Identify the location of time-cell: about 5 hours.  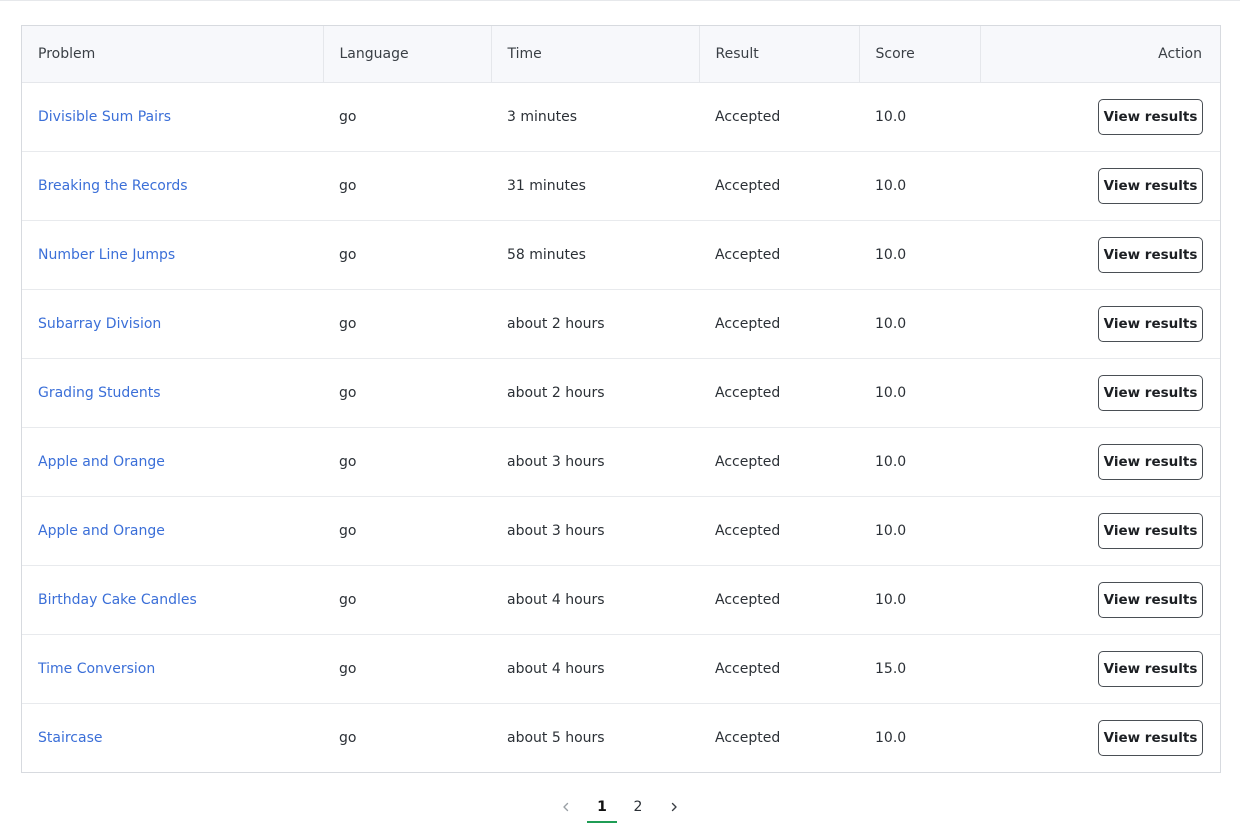
(556, 737).